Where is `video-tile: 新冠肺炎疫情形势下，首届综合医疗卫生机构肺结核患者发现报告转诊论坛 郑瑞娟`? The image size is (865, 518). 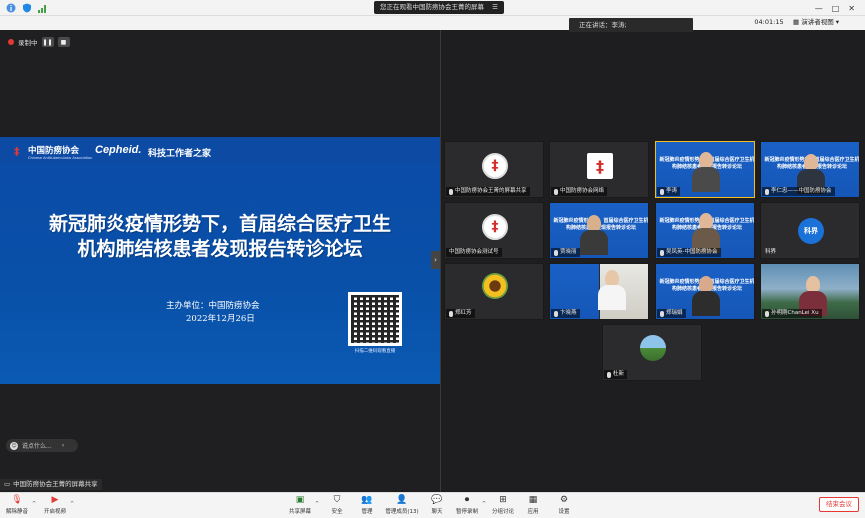 video-tile: 新冠肺炎疫情形势下，首届综合医疗卫生机构肺结核患者发现报告转诊论坛 郑瑞娟 is located at coordinates (705, 291).